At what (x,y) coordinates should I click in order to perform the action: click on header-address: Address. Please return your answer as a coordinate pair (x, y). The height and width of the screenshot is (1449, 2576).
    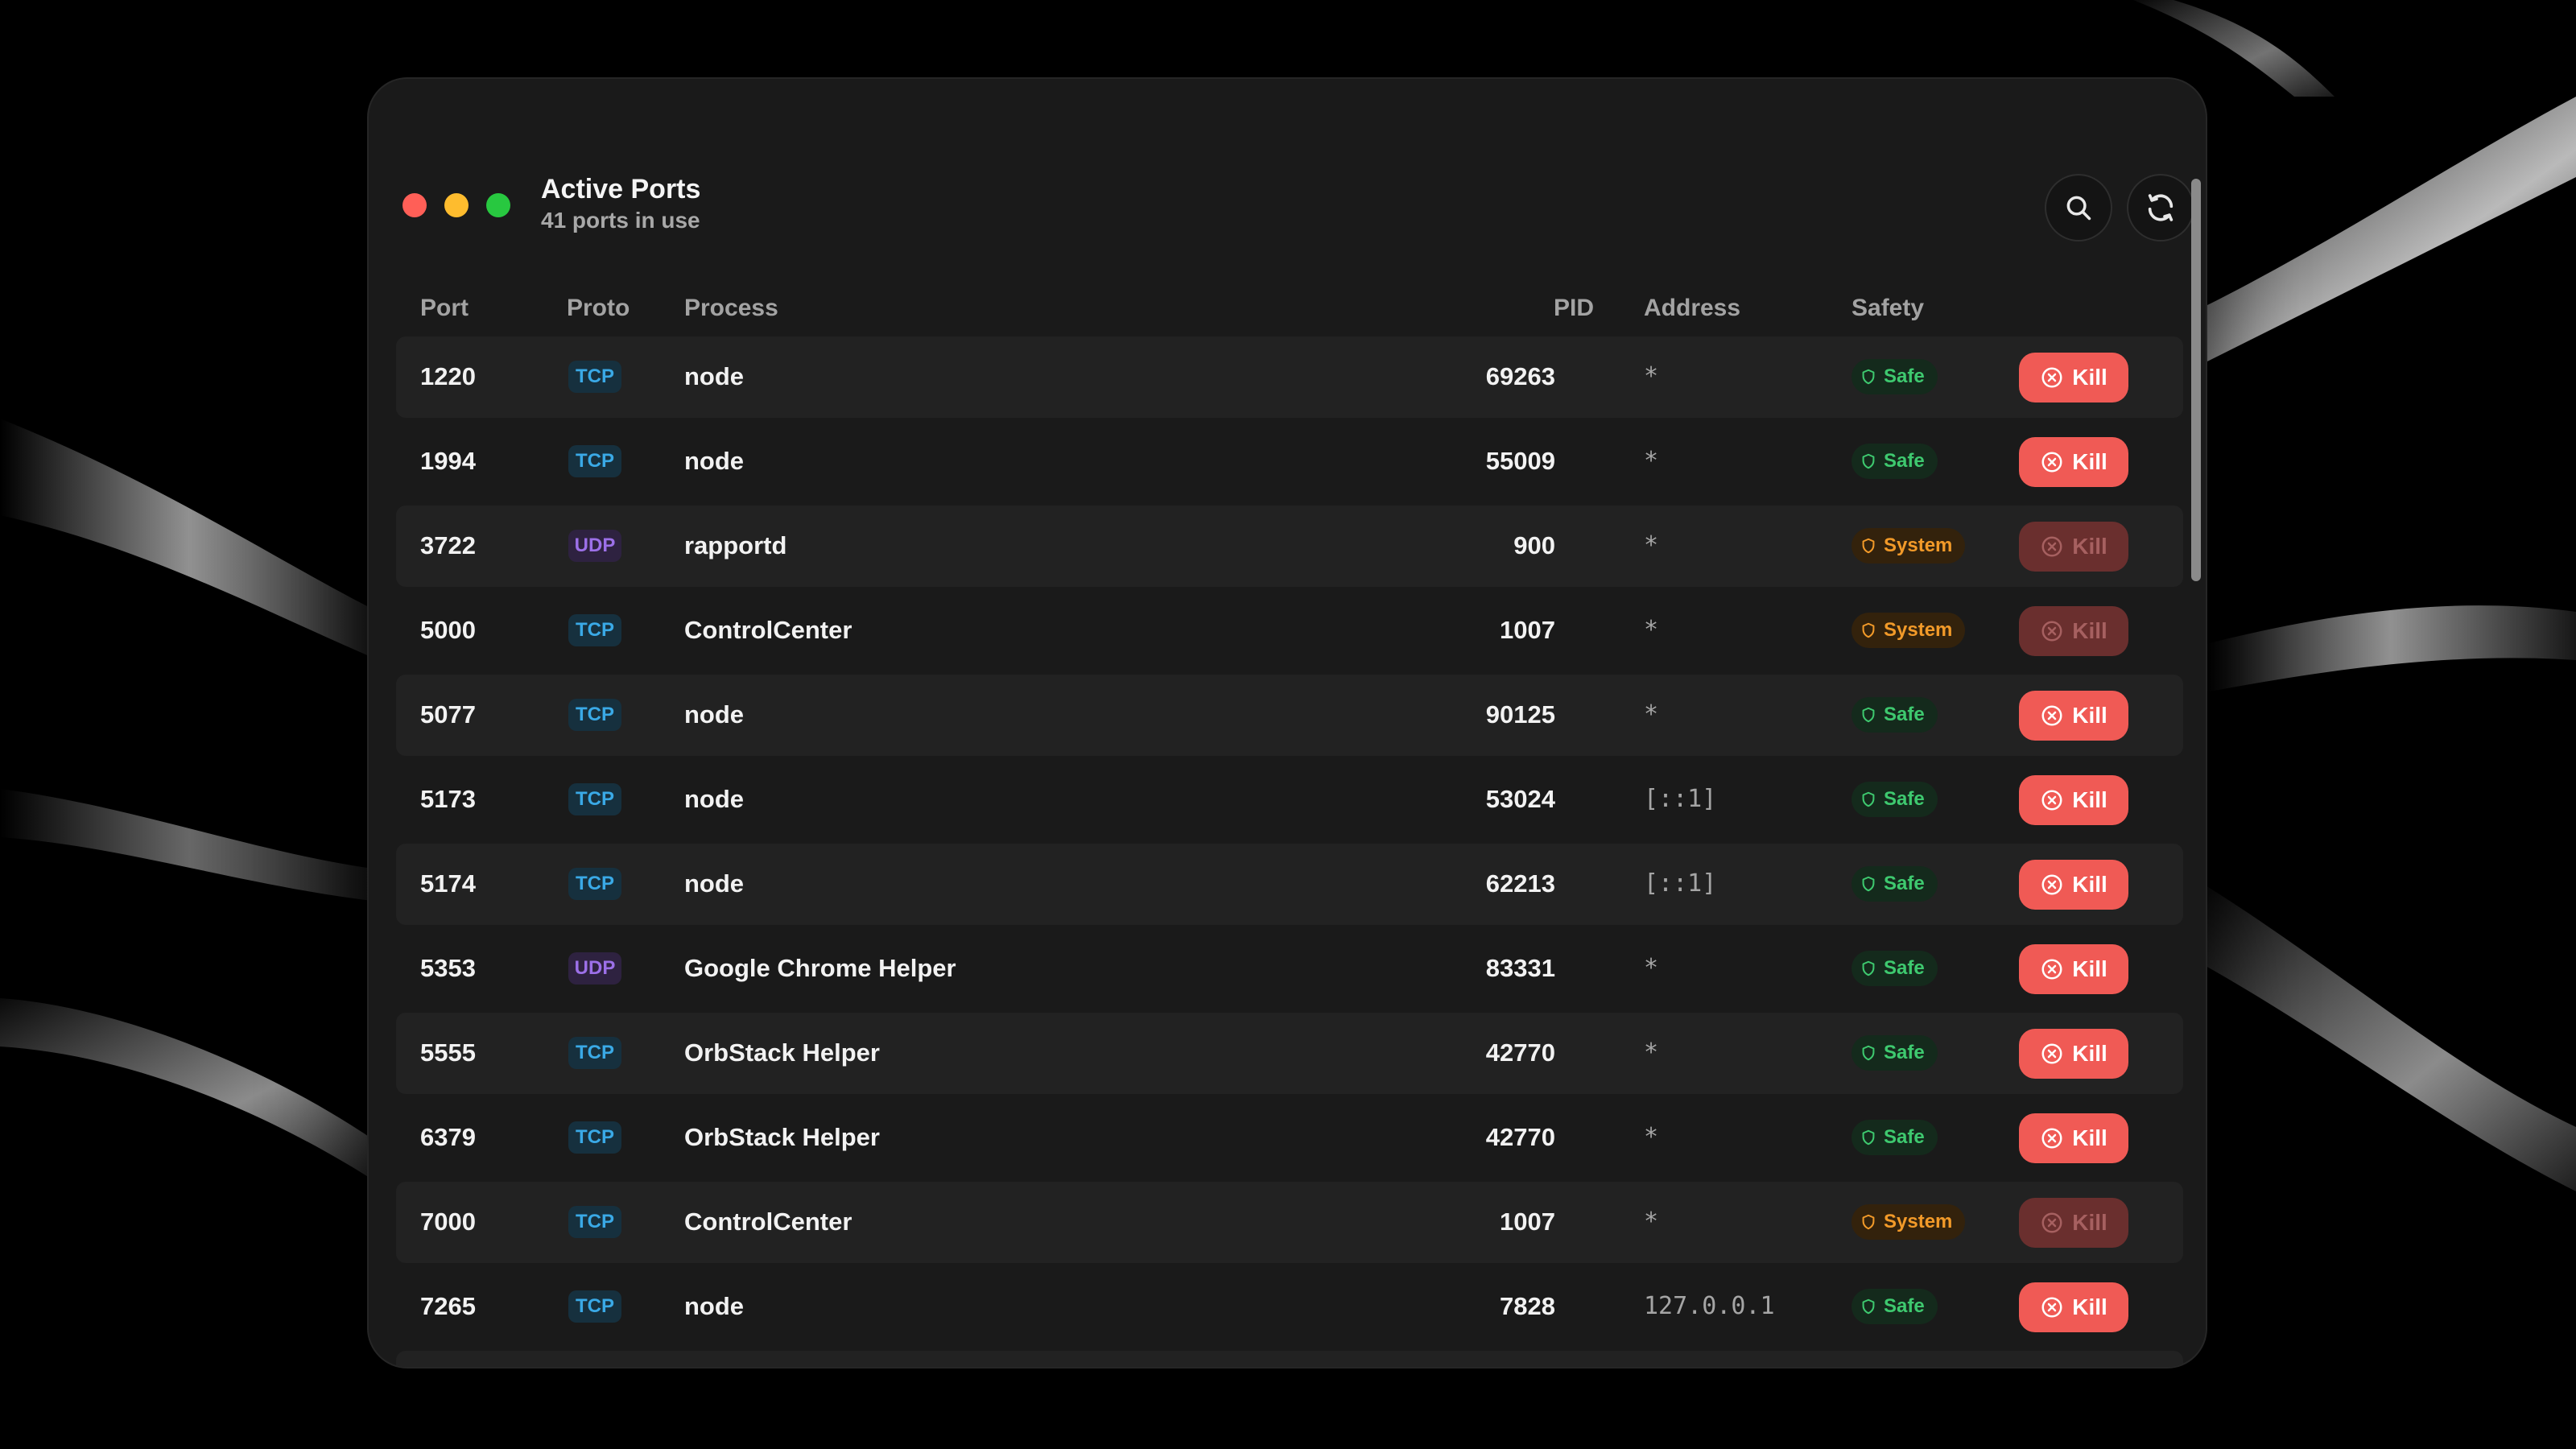
    Looking at the image, I should click on (1692, 308).